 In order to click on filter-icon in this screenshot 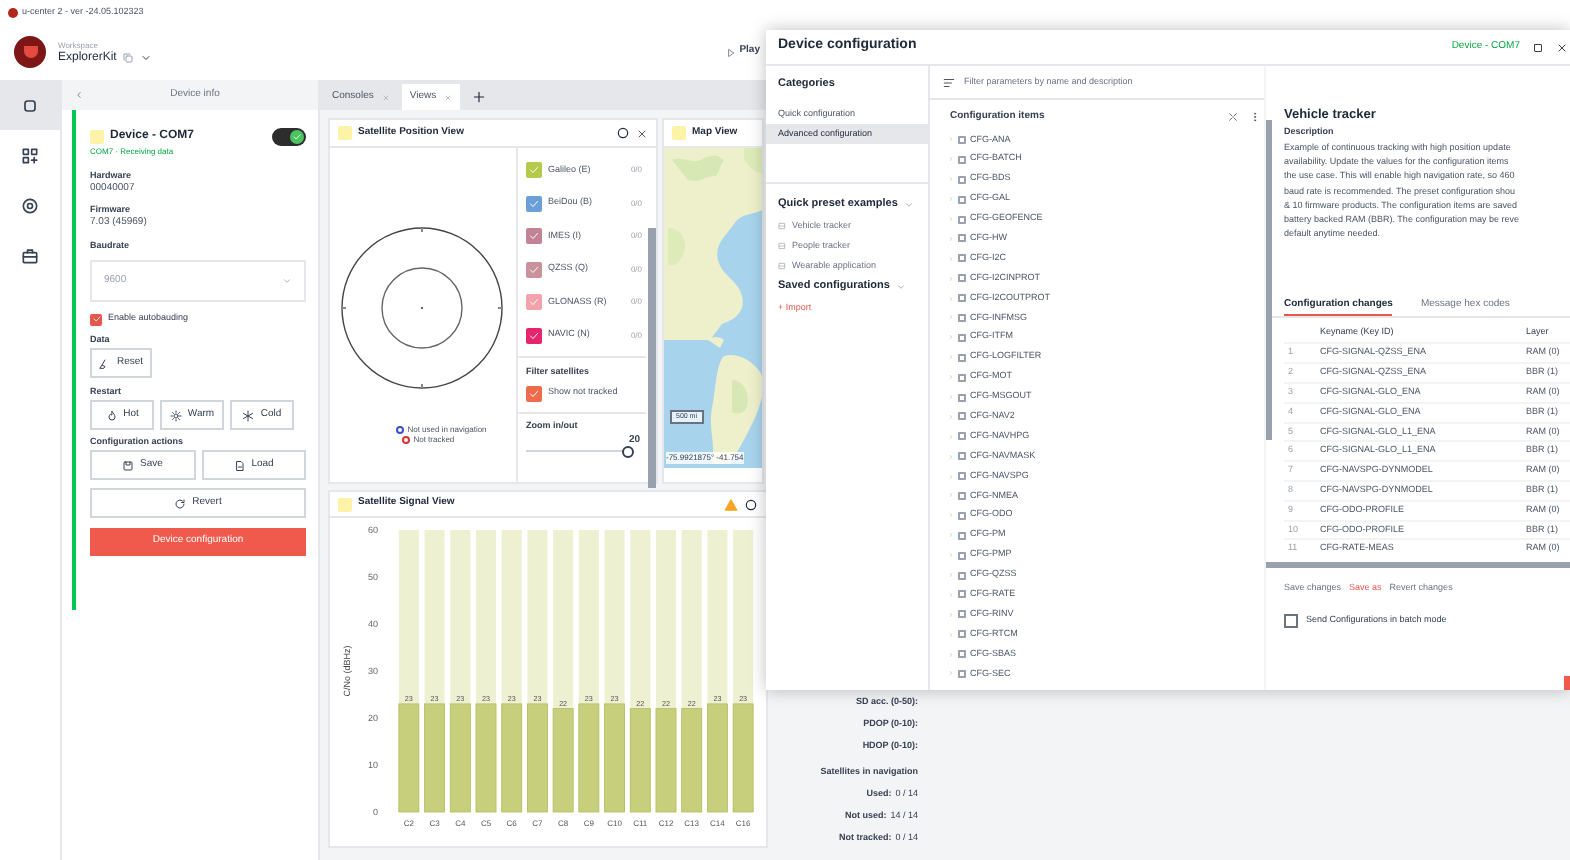, I will do `click(949, 82)`.